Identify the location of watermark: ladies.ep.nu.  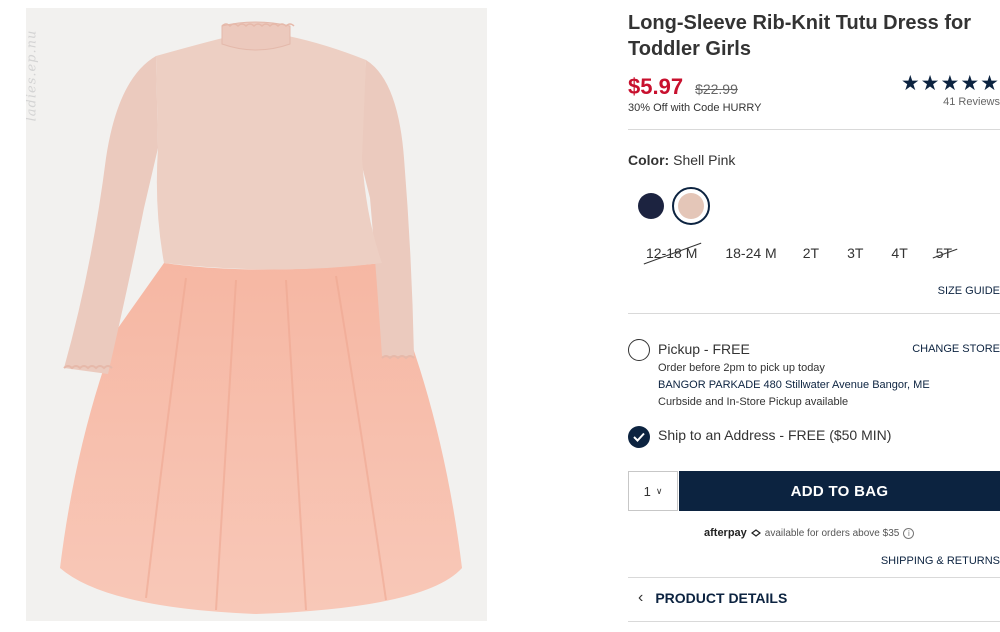
(38, 80).